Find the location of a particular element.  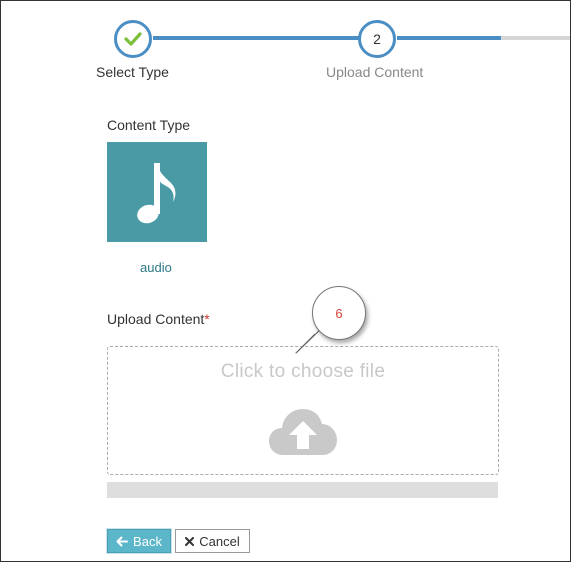

back-button: Back is located at coordinates (139, 541).